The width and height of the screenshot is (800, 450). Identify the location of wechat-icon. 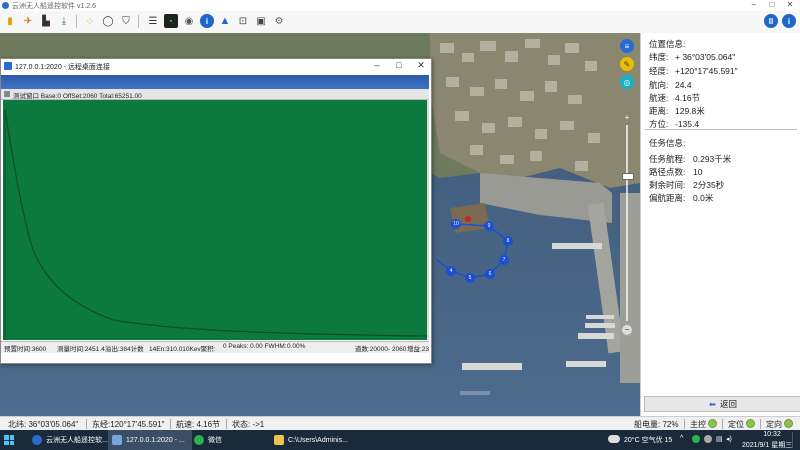
(199, 440).